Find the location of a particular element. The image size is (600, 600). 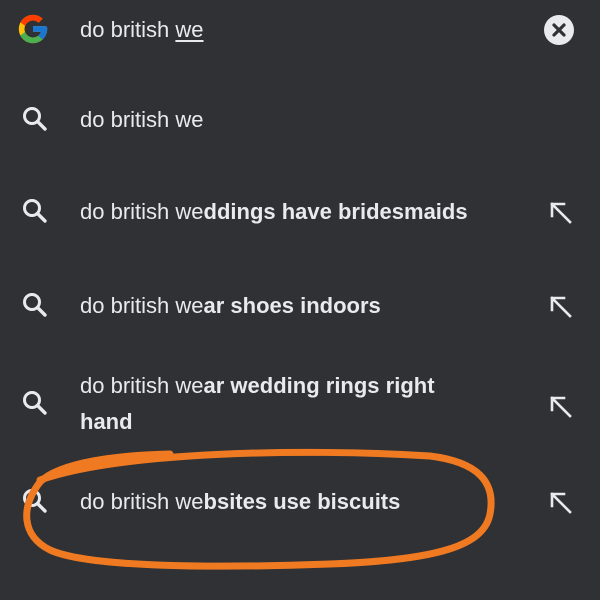

suggestion-completion: ar wedding rings right is located at coordinates (319, 385).